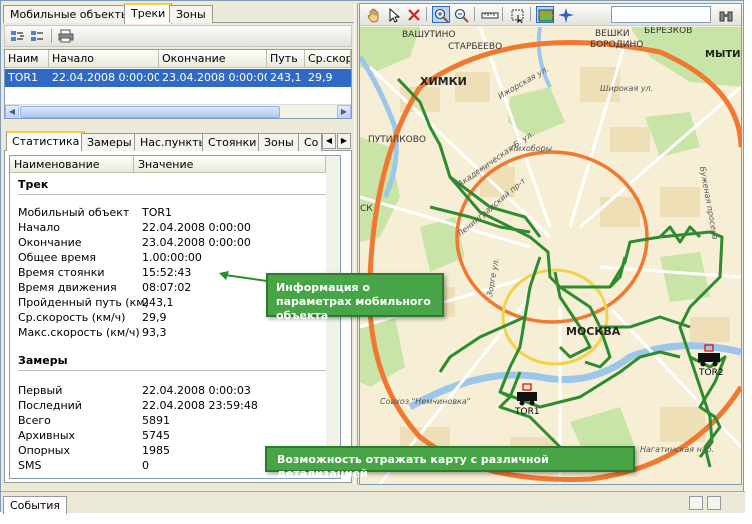 Image resolution: width=752 pixels, height=524 pixels. I want to click on cell-start: 22.04.2008 0:00:00, so click(105, 77).